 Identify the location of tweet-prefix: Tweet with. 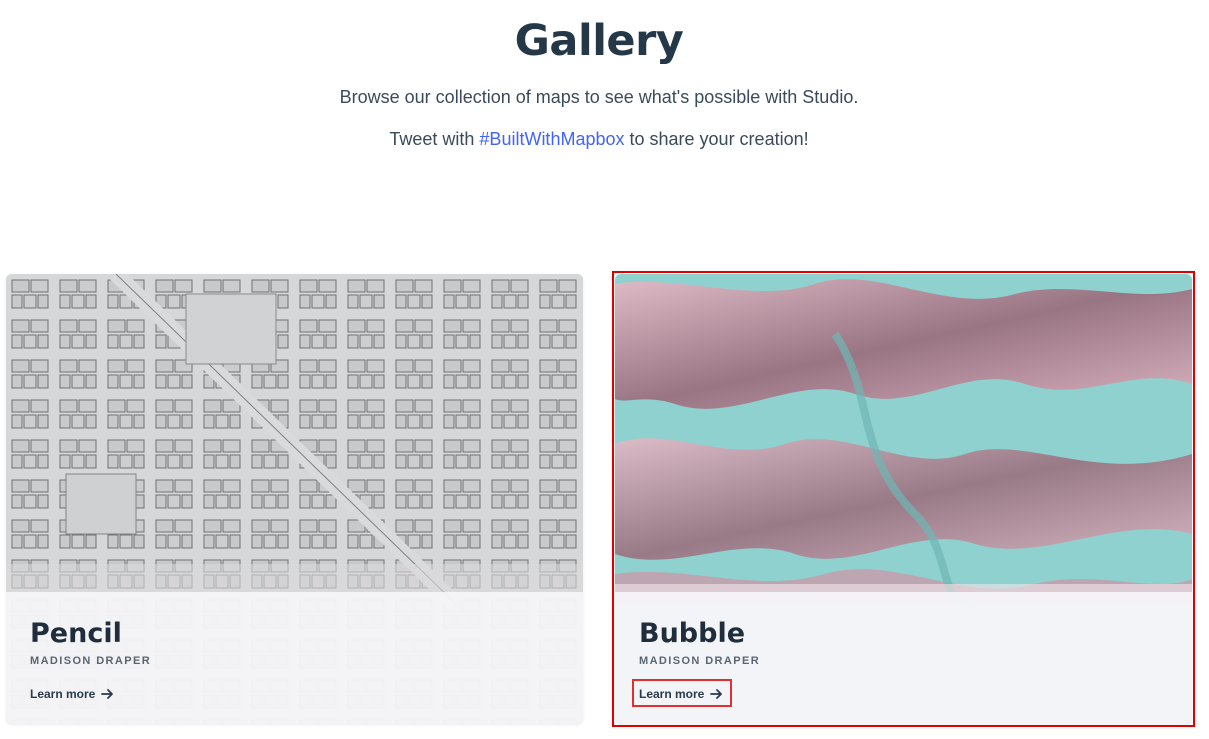
(434, 139).